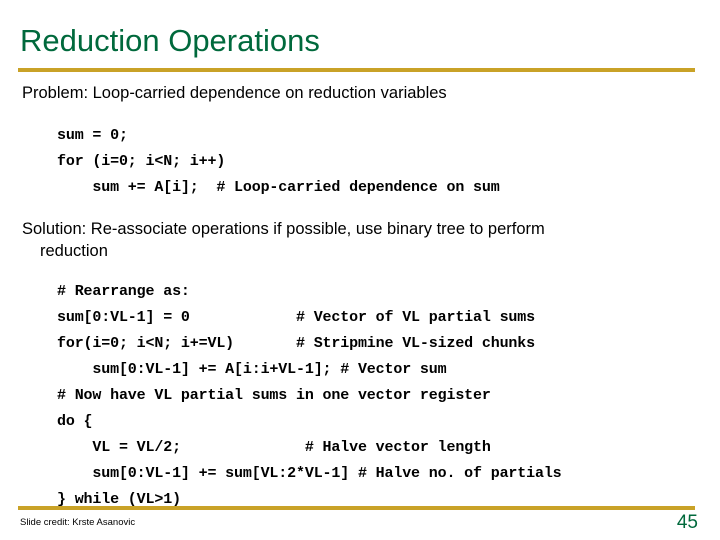  Describe the element at coordinates (356, 508) in the screenshot. I see `footer-divider` at that location.